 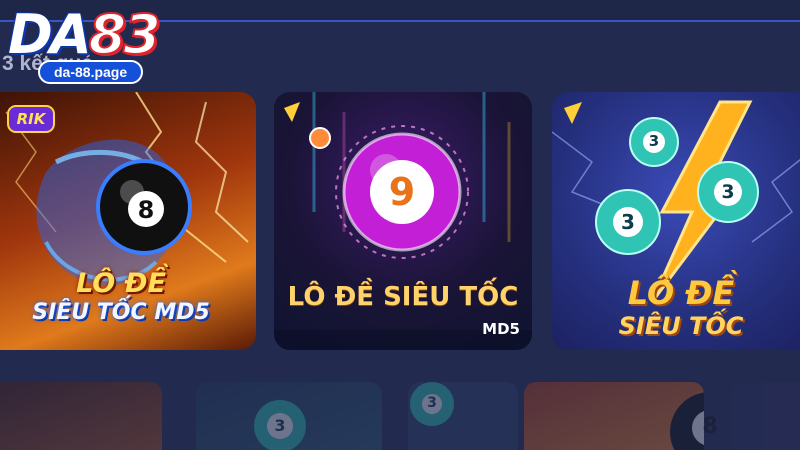 I want to click on game-card-partial: 8, so click(x=637, y=416).